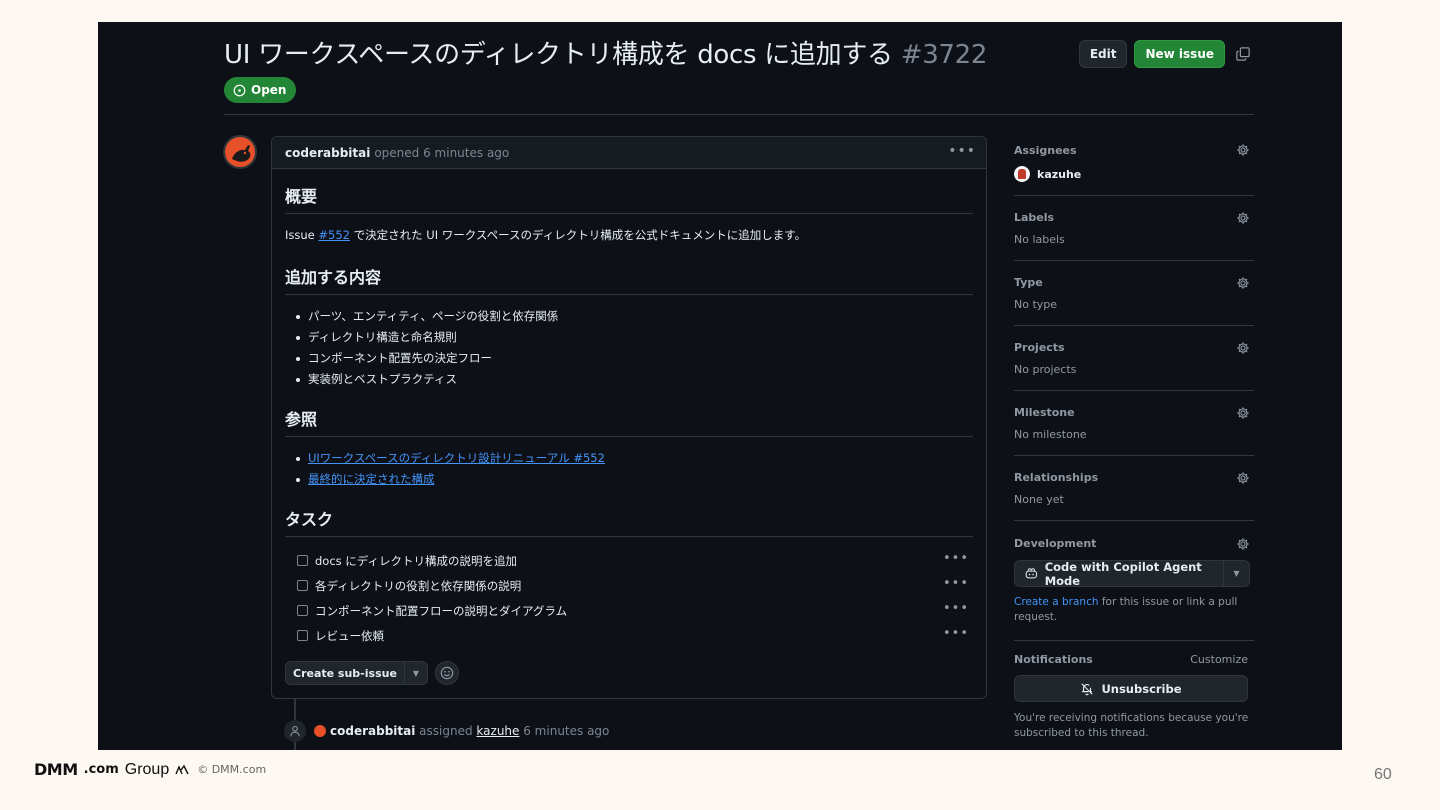  I want to click on logo-com: .com, so click(101, 769).